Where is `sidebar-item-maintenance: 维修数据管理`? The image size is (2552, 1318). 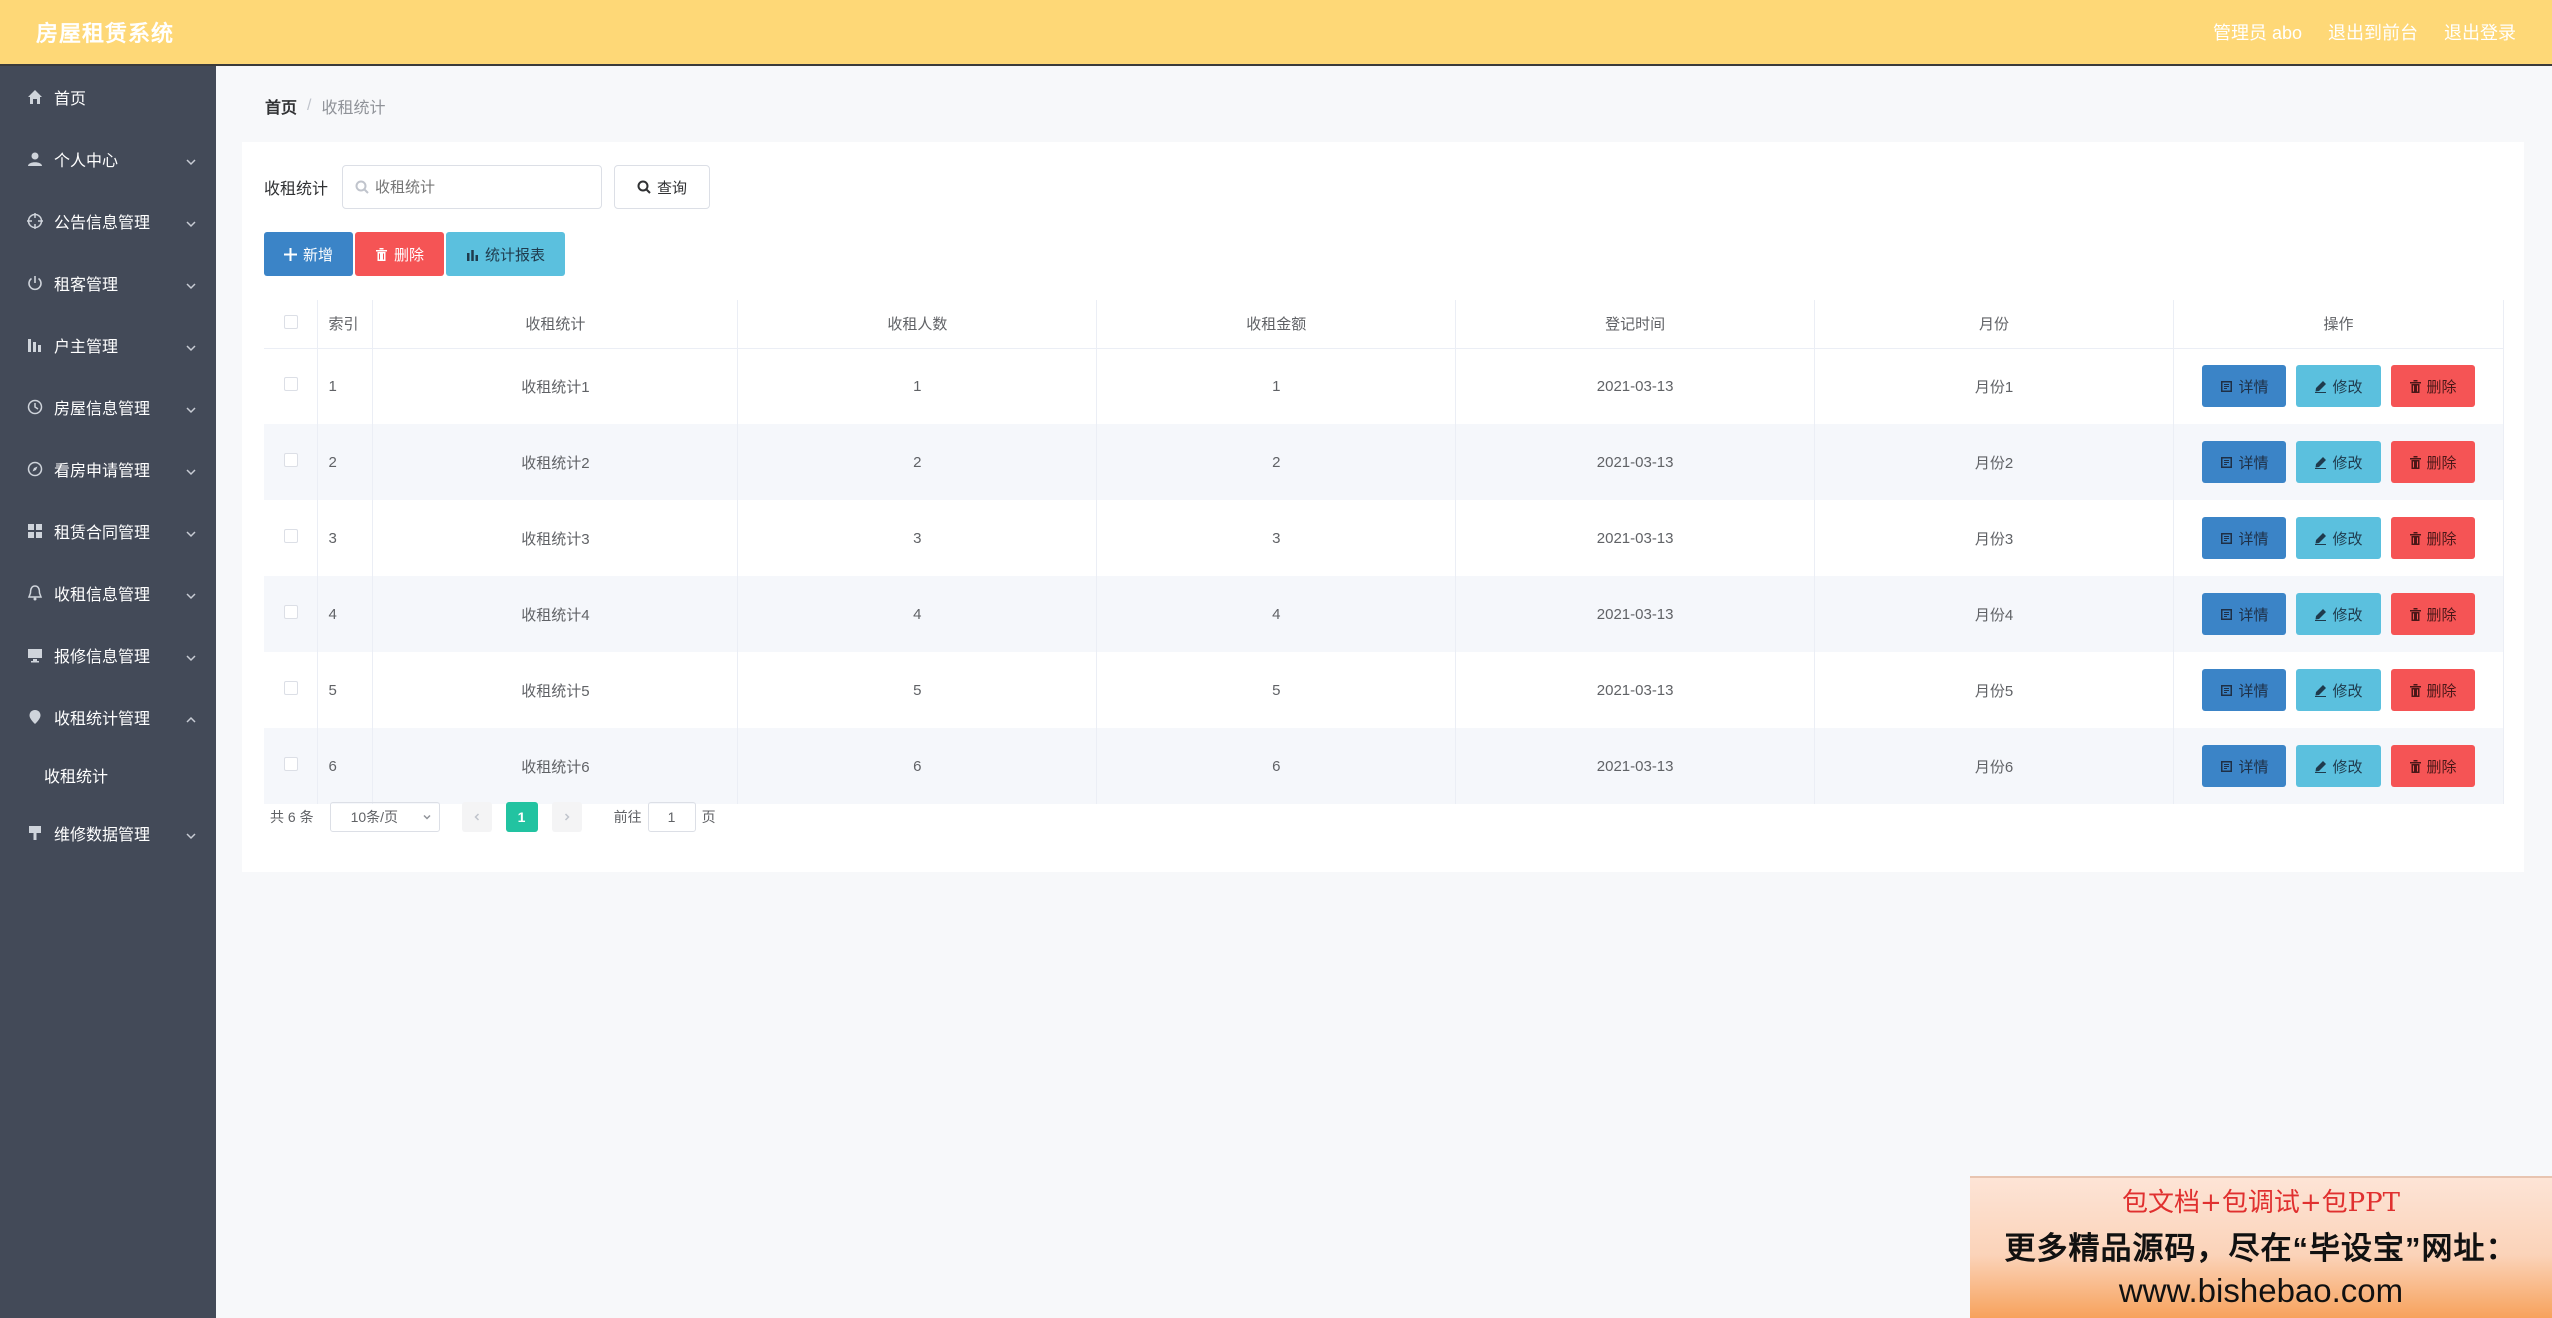 sidebar-item-maintenance: 维修数据管理 is located at coordinates (108, 833).